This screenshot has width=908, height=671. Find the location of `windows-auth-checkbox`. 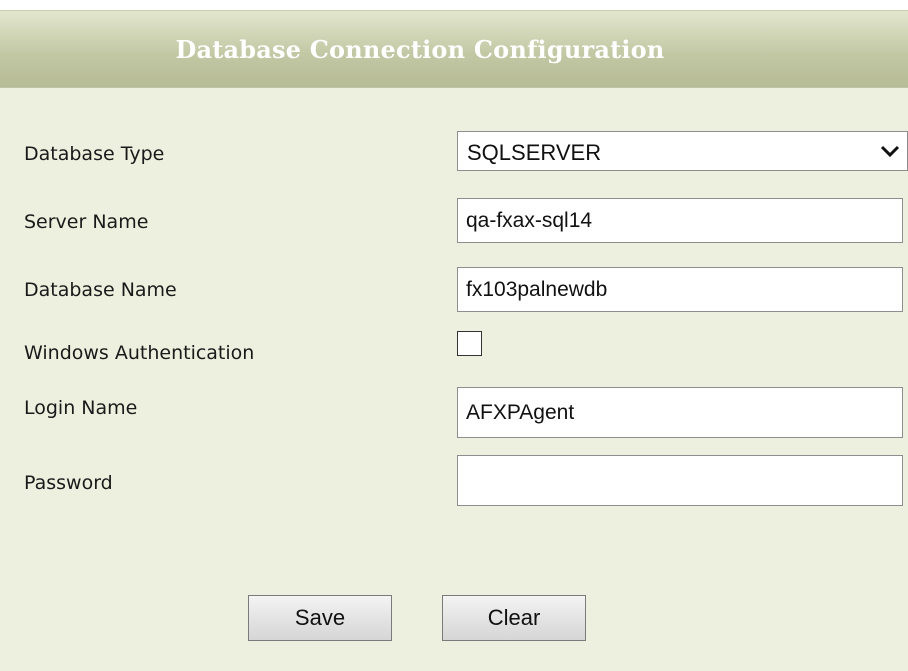

windows-auth-checkbox is located at coordinates (469, 343).